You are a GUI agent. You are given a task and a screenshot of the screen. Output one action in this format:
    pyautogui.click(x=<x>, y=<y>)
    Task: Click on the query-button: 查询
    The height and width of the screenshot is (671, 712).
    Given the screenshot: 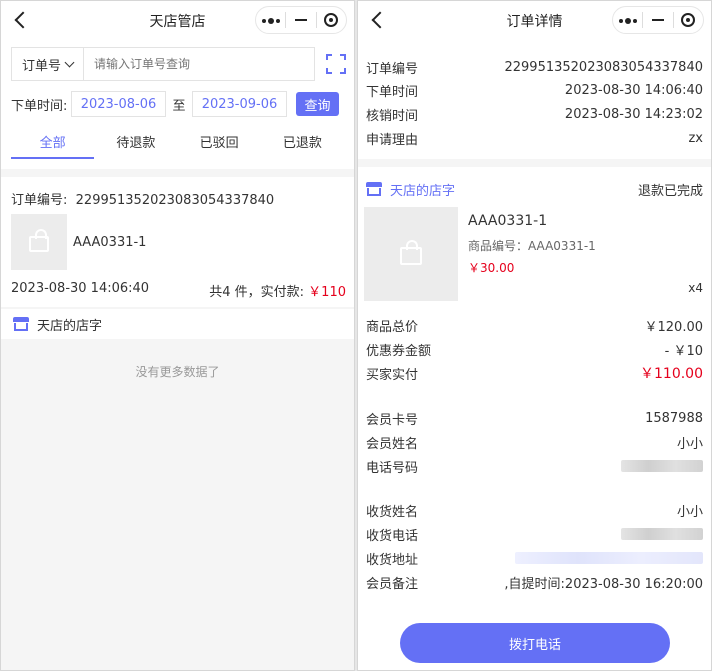 What is the action you would take?
    pyautogui.click(x=317, y=104)
    